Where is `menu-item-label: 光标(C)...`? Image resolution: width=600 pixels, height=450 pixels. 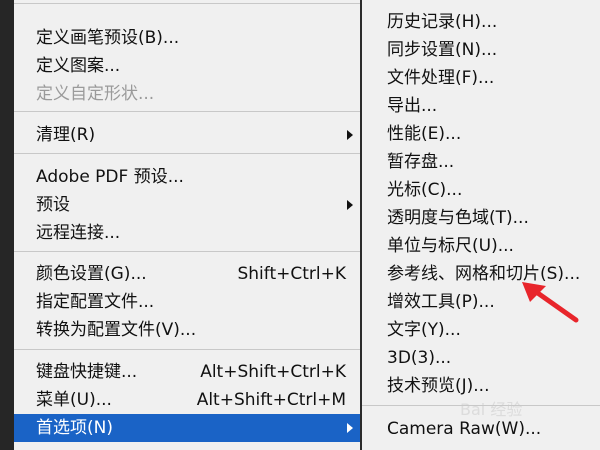 menu-item-label: 光标(C)... is located at coordinates (425, 190).